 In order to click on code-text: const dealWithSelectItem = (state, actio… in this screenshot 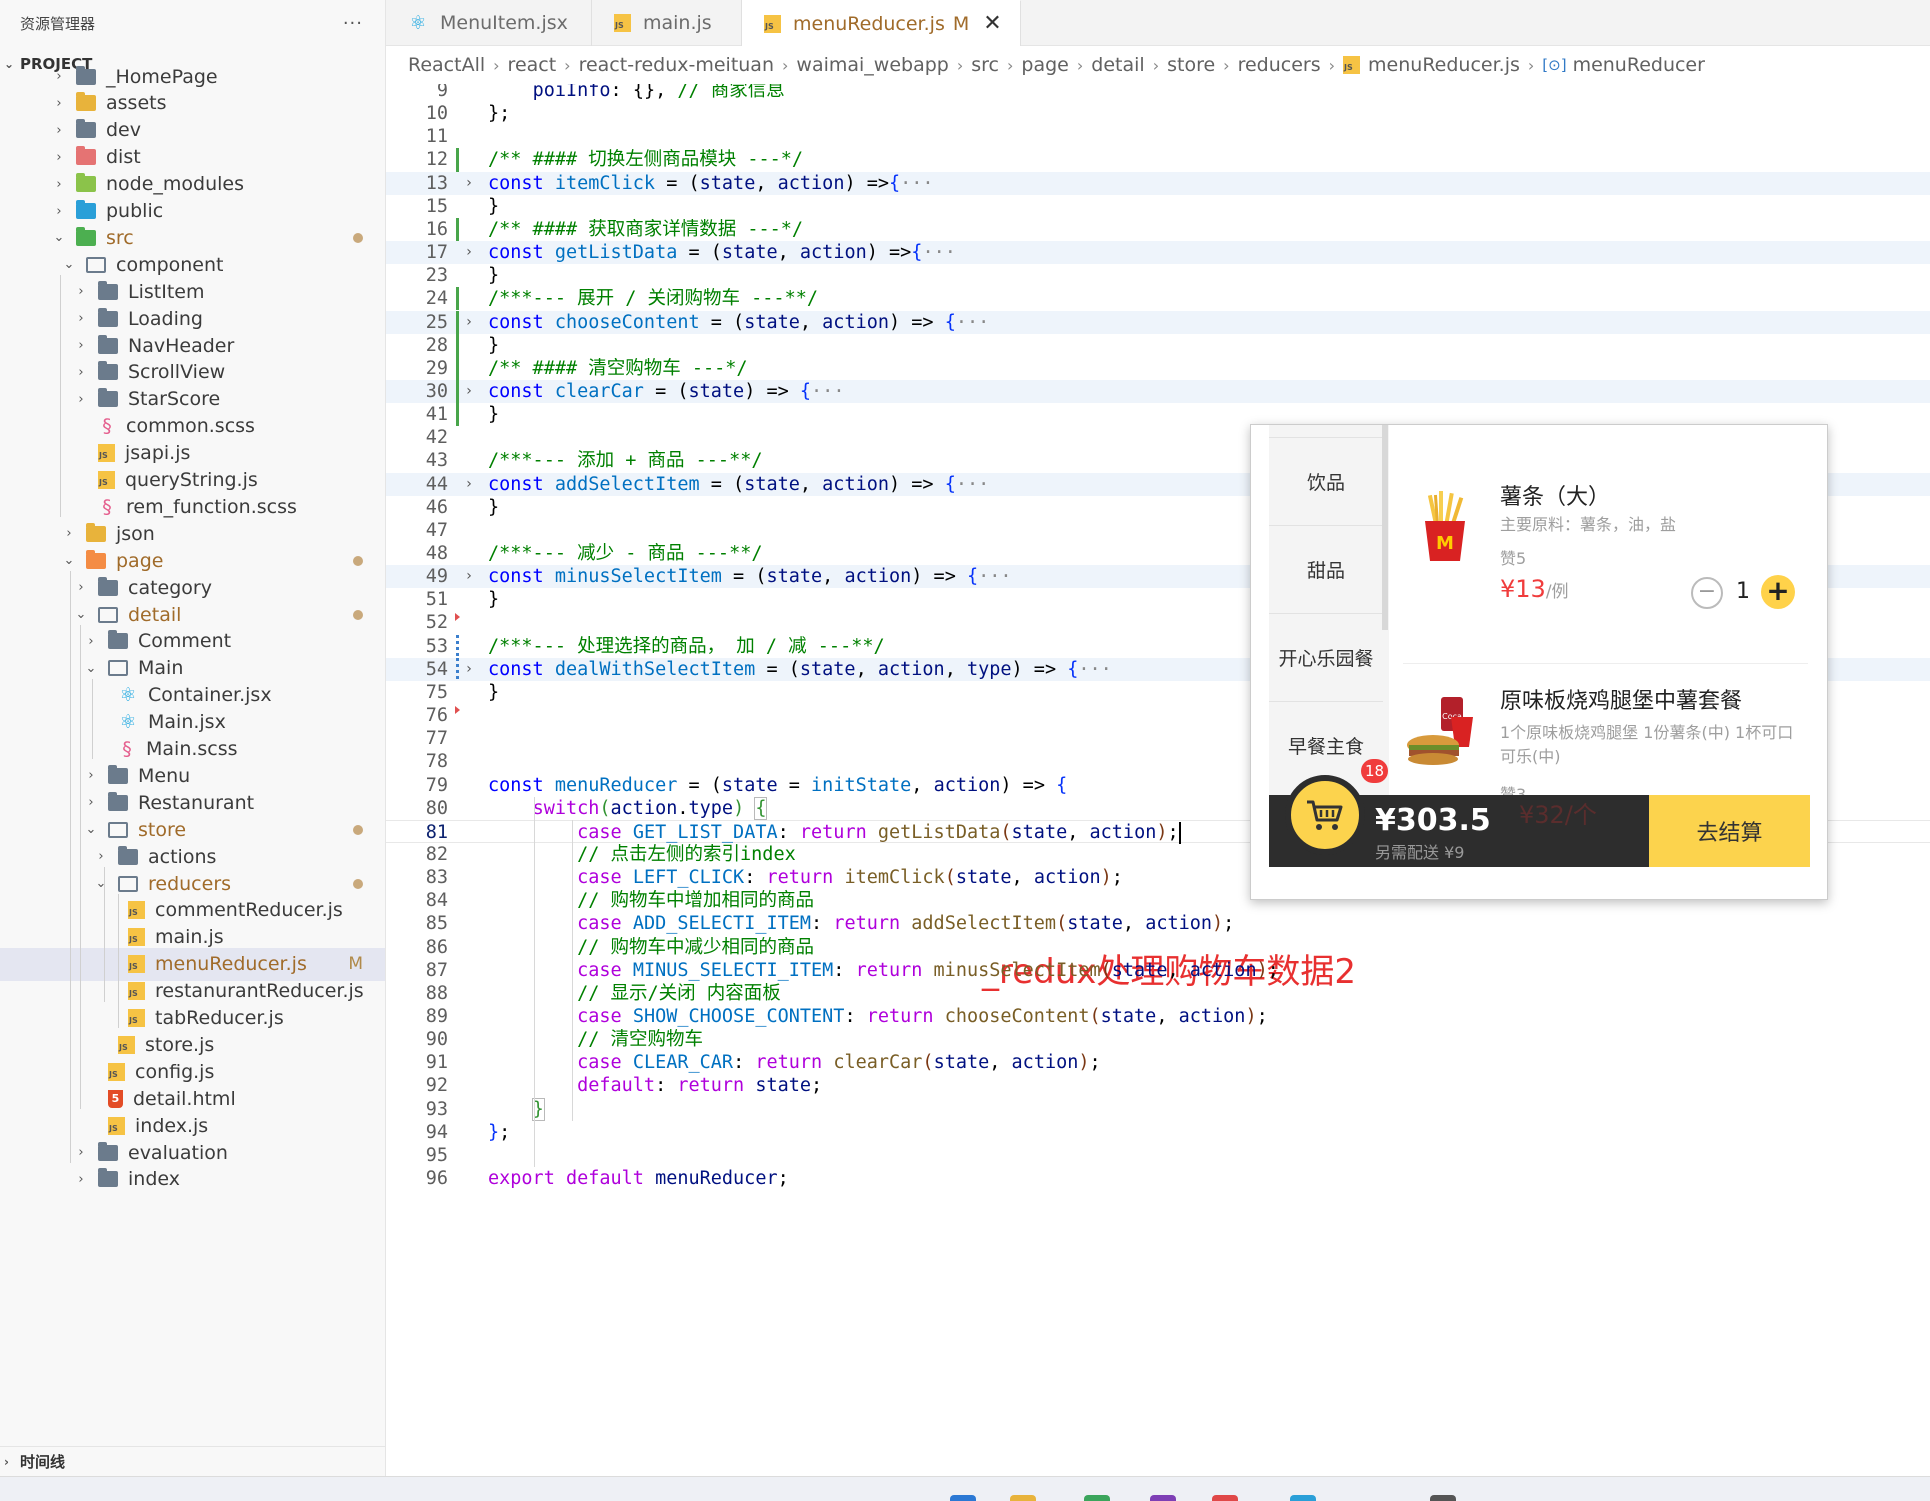, I will do `click(800, 669)`.